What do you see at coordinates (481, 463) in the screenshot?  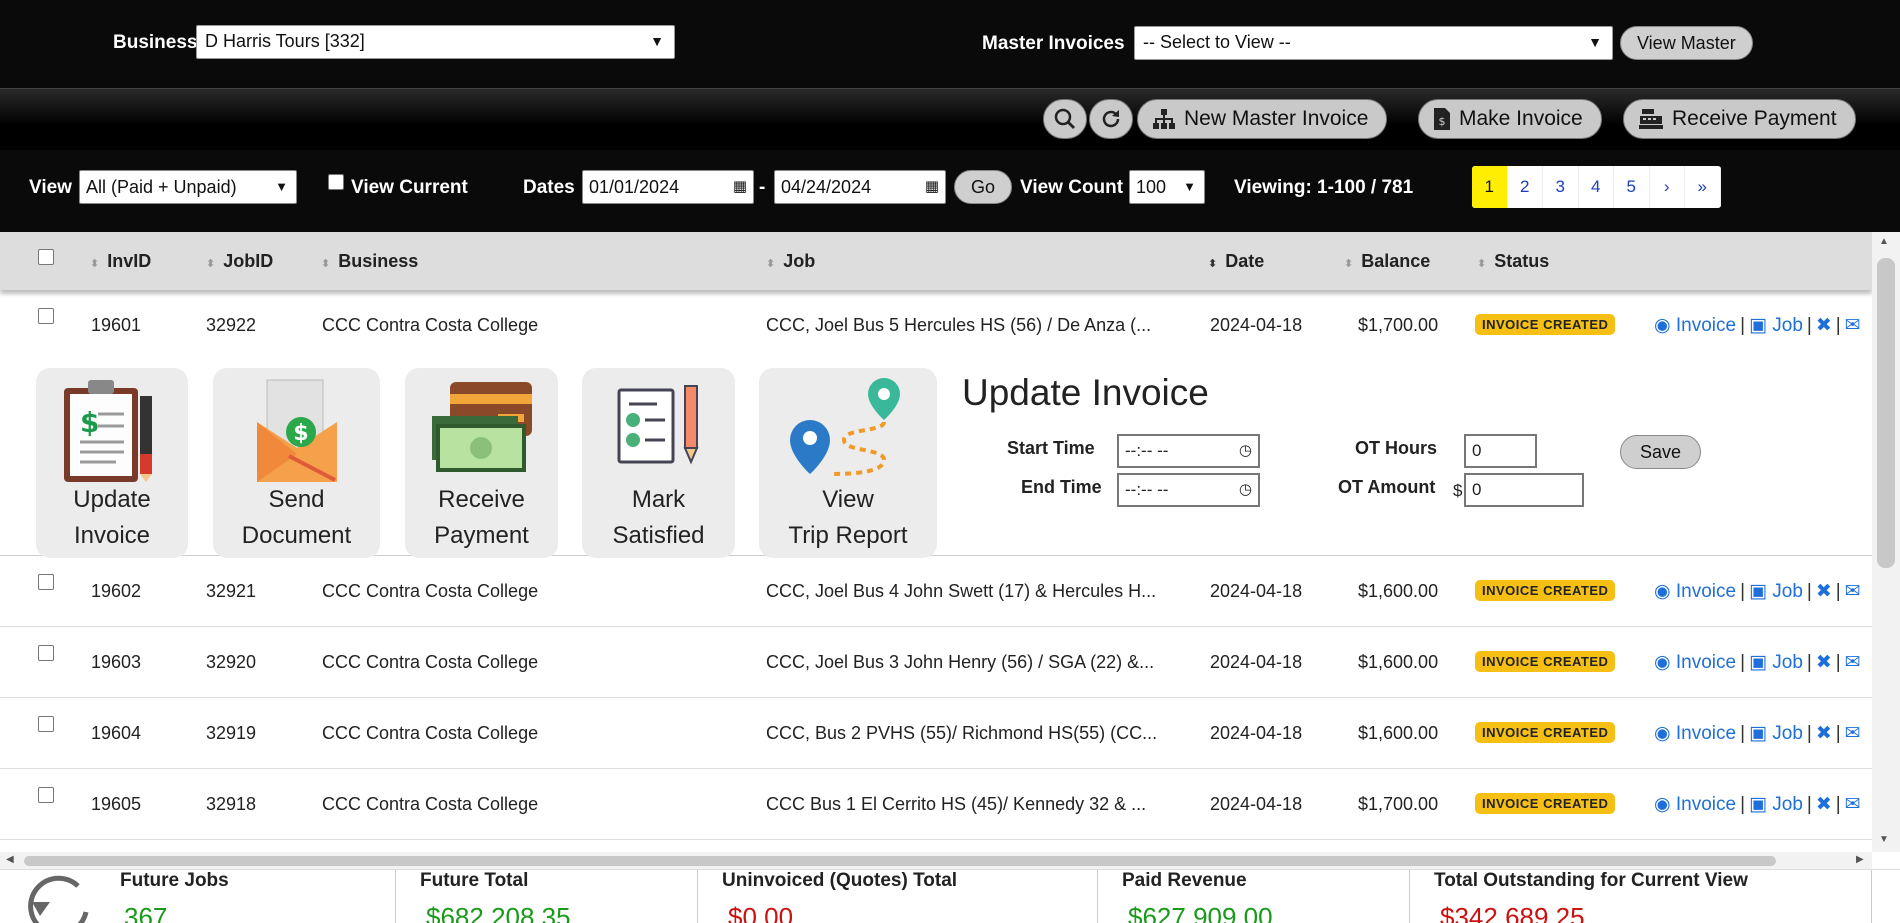 I see `receive-payment-tile: Receive Payment` at bounding box center [481, 463].